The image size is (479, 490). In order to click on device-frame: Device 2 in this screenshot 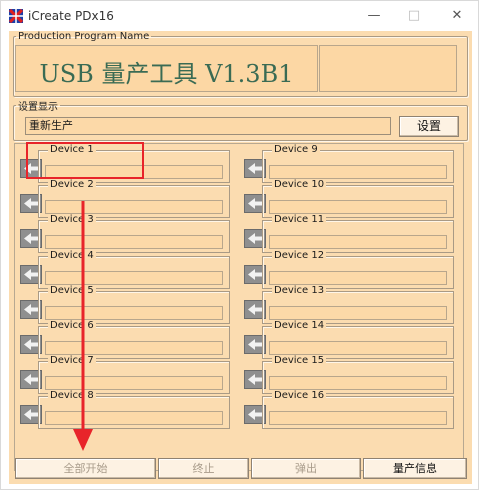, I will do `click(134, 199)`.